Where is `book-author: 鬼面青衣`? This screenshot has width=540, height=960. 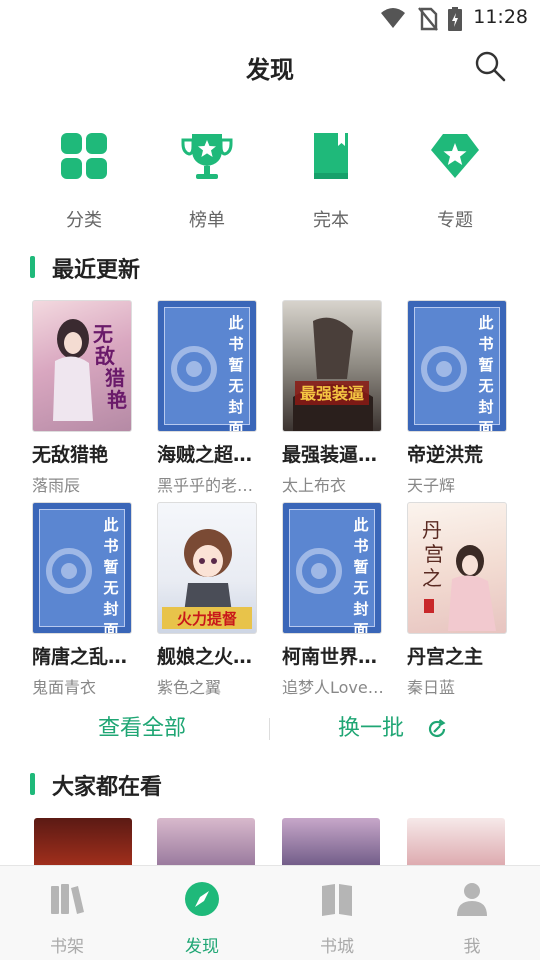
book-author: 鬼面青衣 is located at coordinates (64, 687).